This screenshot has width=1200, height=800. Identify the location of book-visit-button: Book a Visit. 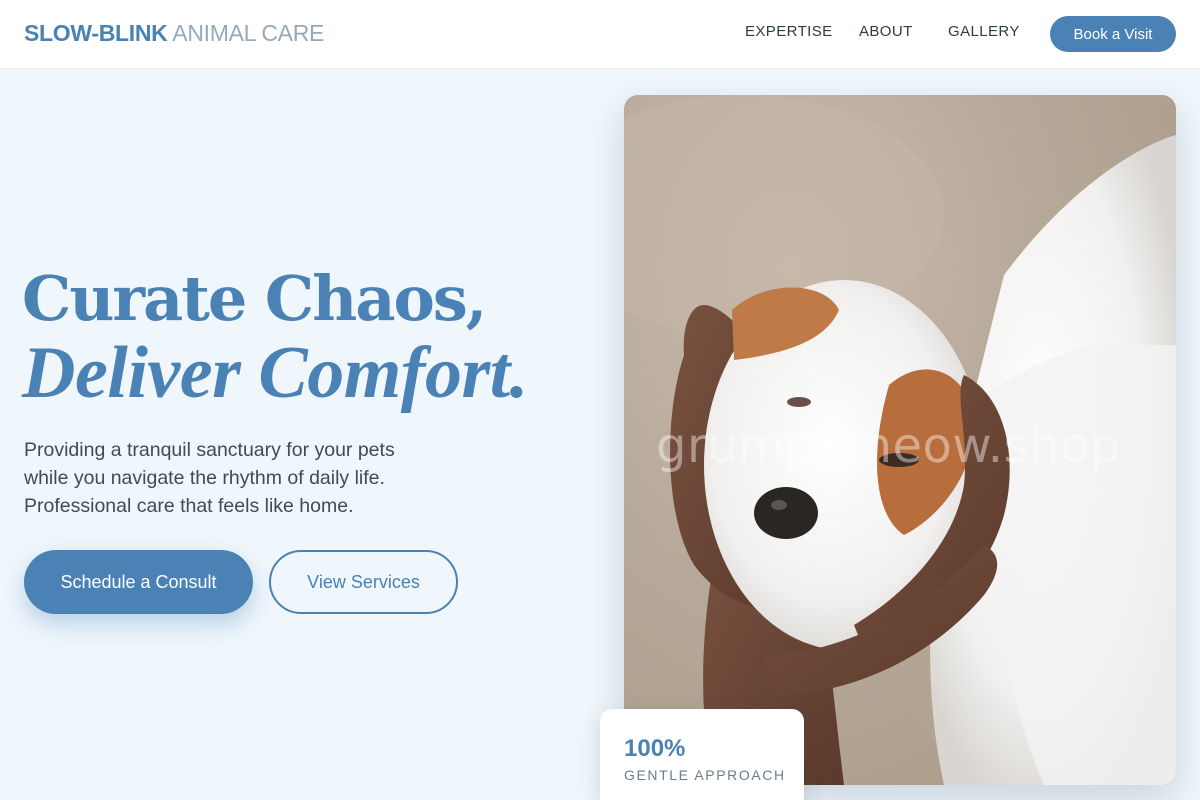
(1113, 34).